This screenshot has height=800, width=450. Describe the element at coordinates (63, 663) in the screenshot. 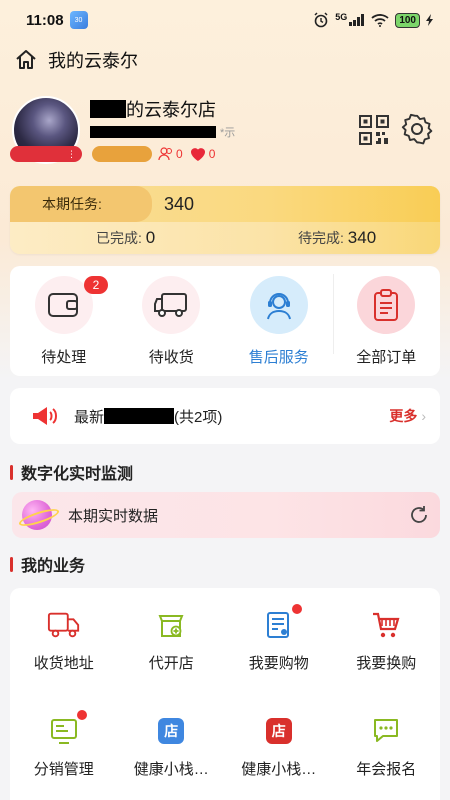

I see `biz-label: 收货地址` at that location.